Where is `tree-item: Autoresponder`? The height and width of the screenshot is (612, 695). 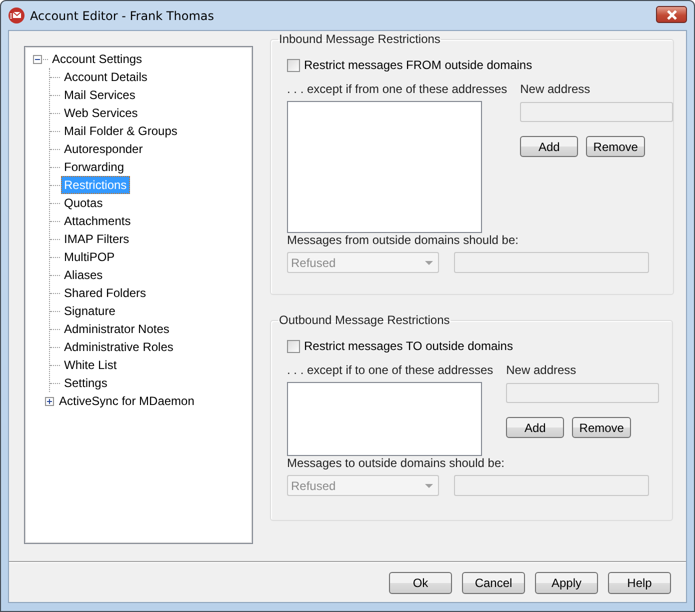
tree-item: Autoresponder is located at coordinates (103, 149).